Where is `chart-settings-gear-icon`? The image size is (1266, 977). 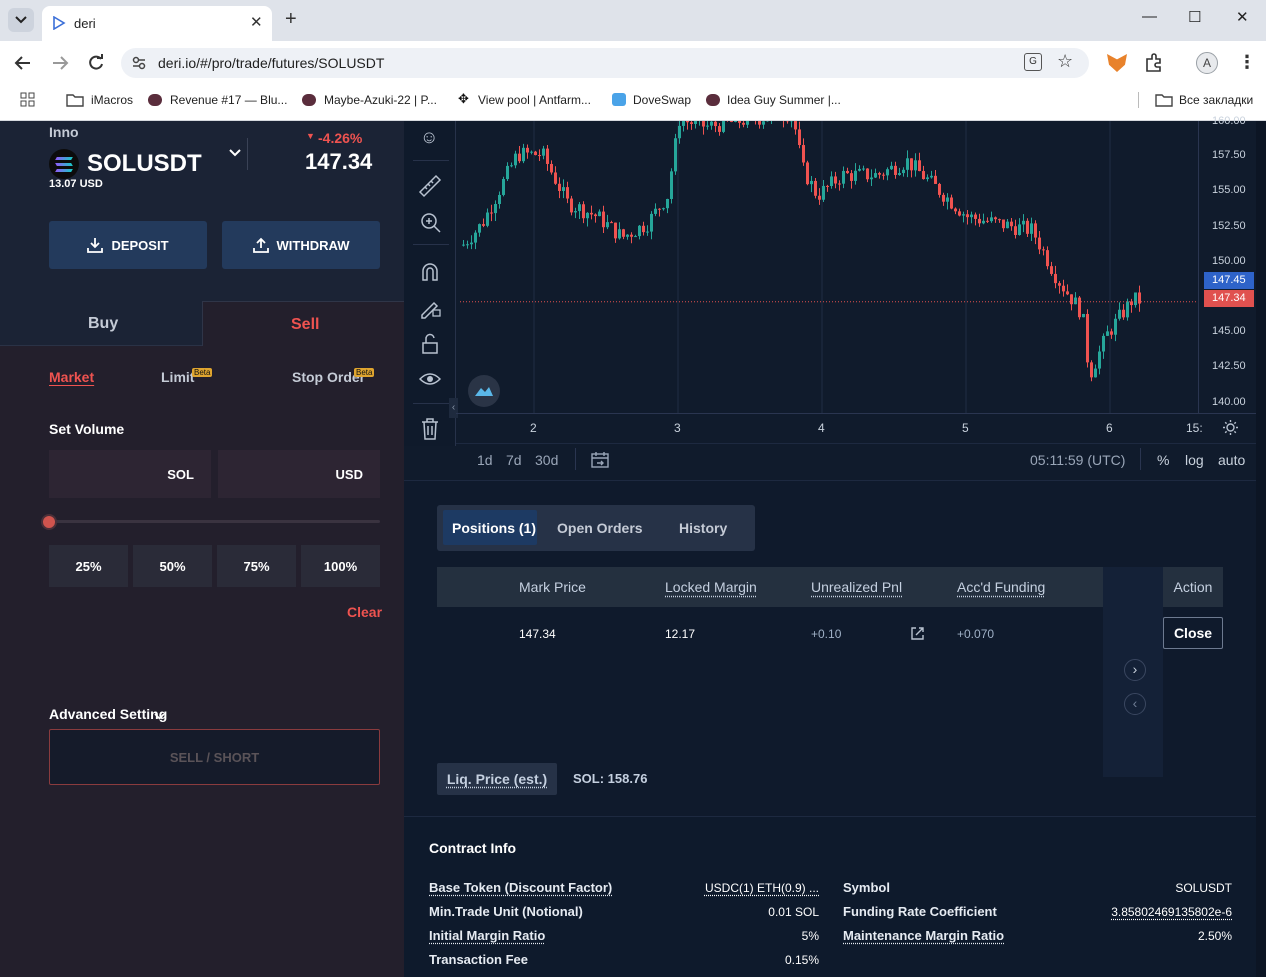 chart-settings-gear-icon is located at coordinates (1230, 427).